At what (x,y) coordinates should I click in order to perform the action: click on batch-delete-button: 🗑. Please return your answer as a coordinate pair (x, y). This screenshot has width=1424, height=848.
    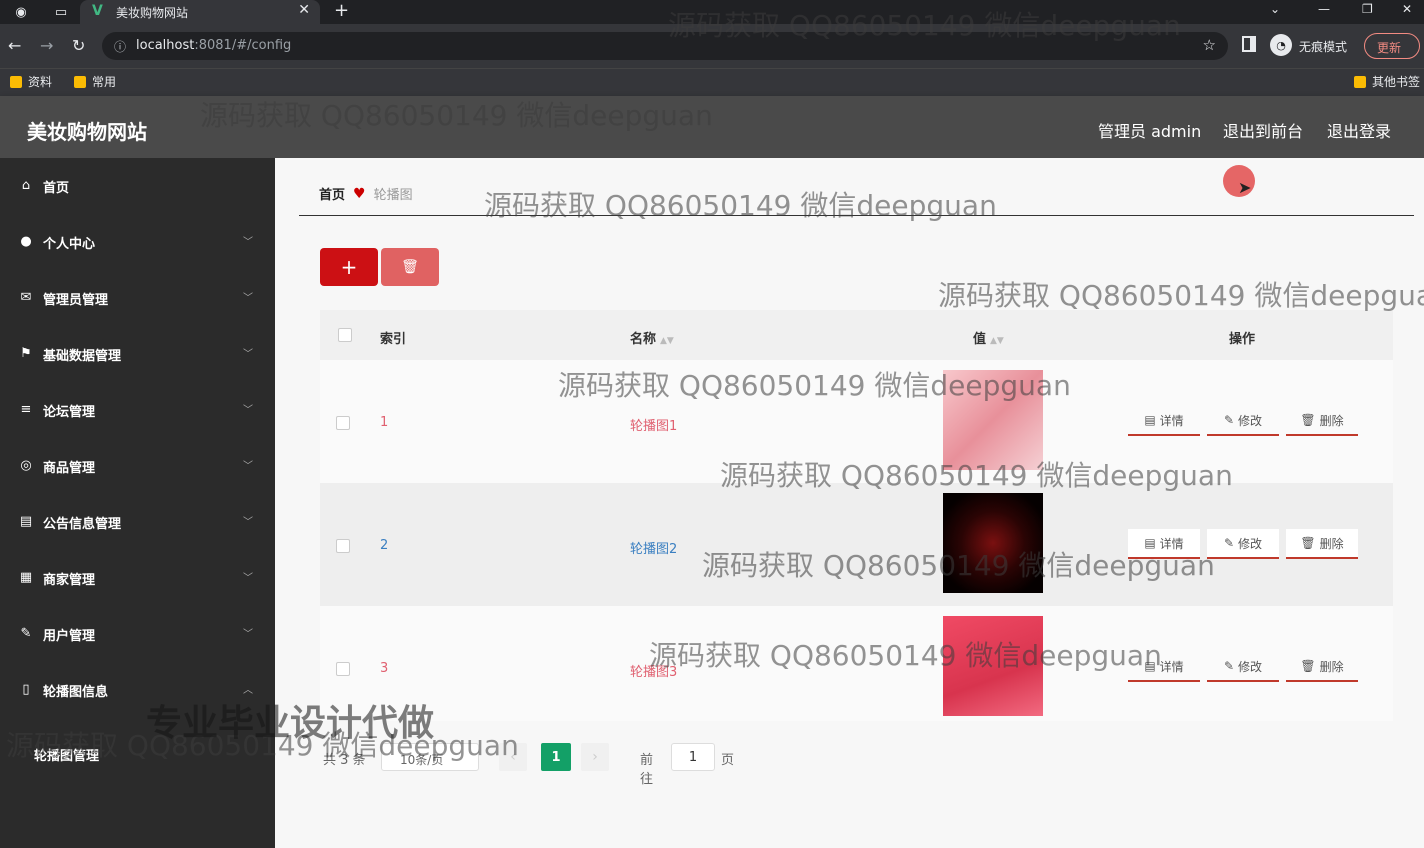
    Looking at the image, I should click on (410, 267).